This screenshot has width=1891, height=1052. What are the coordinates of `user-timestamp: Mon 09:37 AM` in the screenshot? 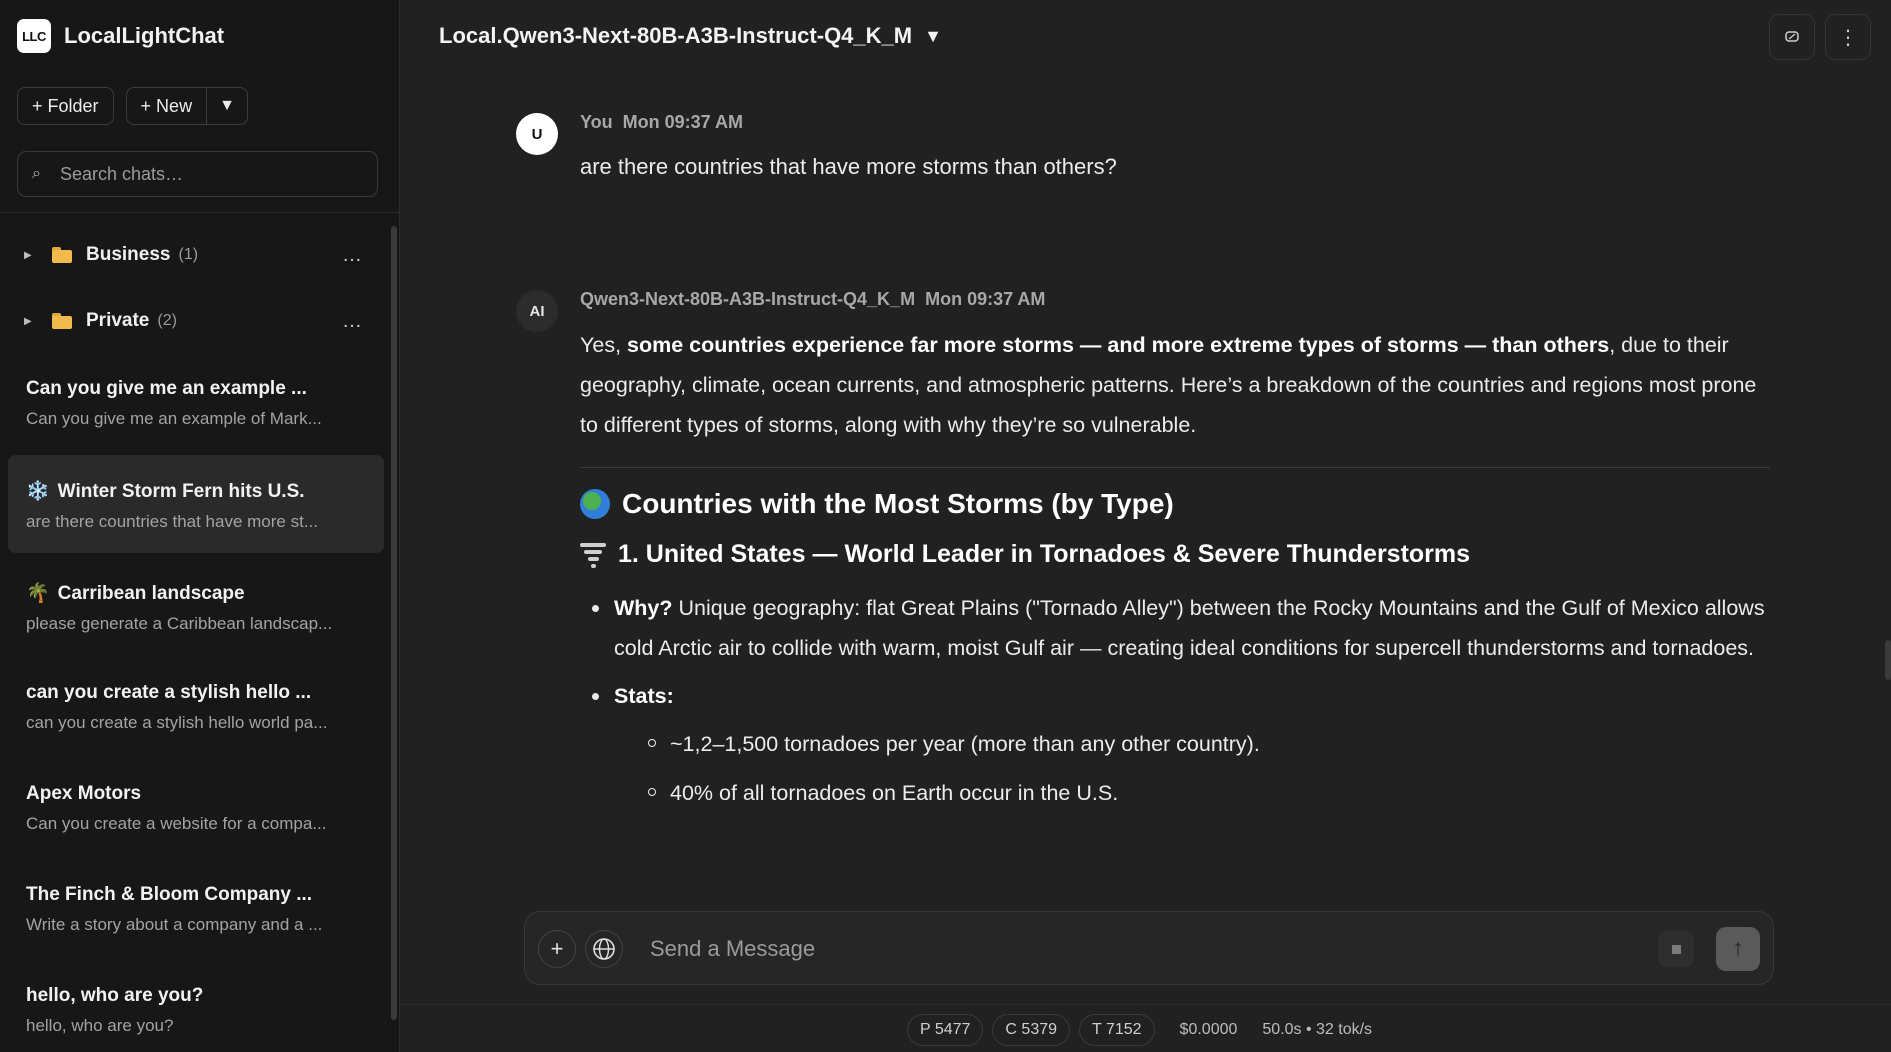 It's located at (683, 122).